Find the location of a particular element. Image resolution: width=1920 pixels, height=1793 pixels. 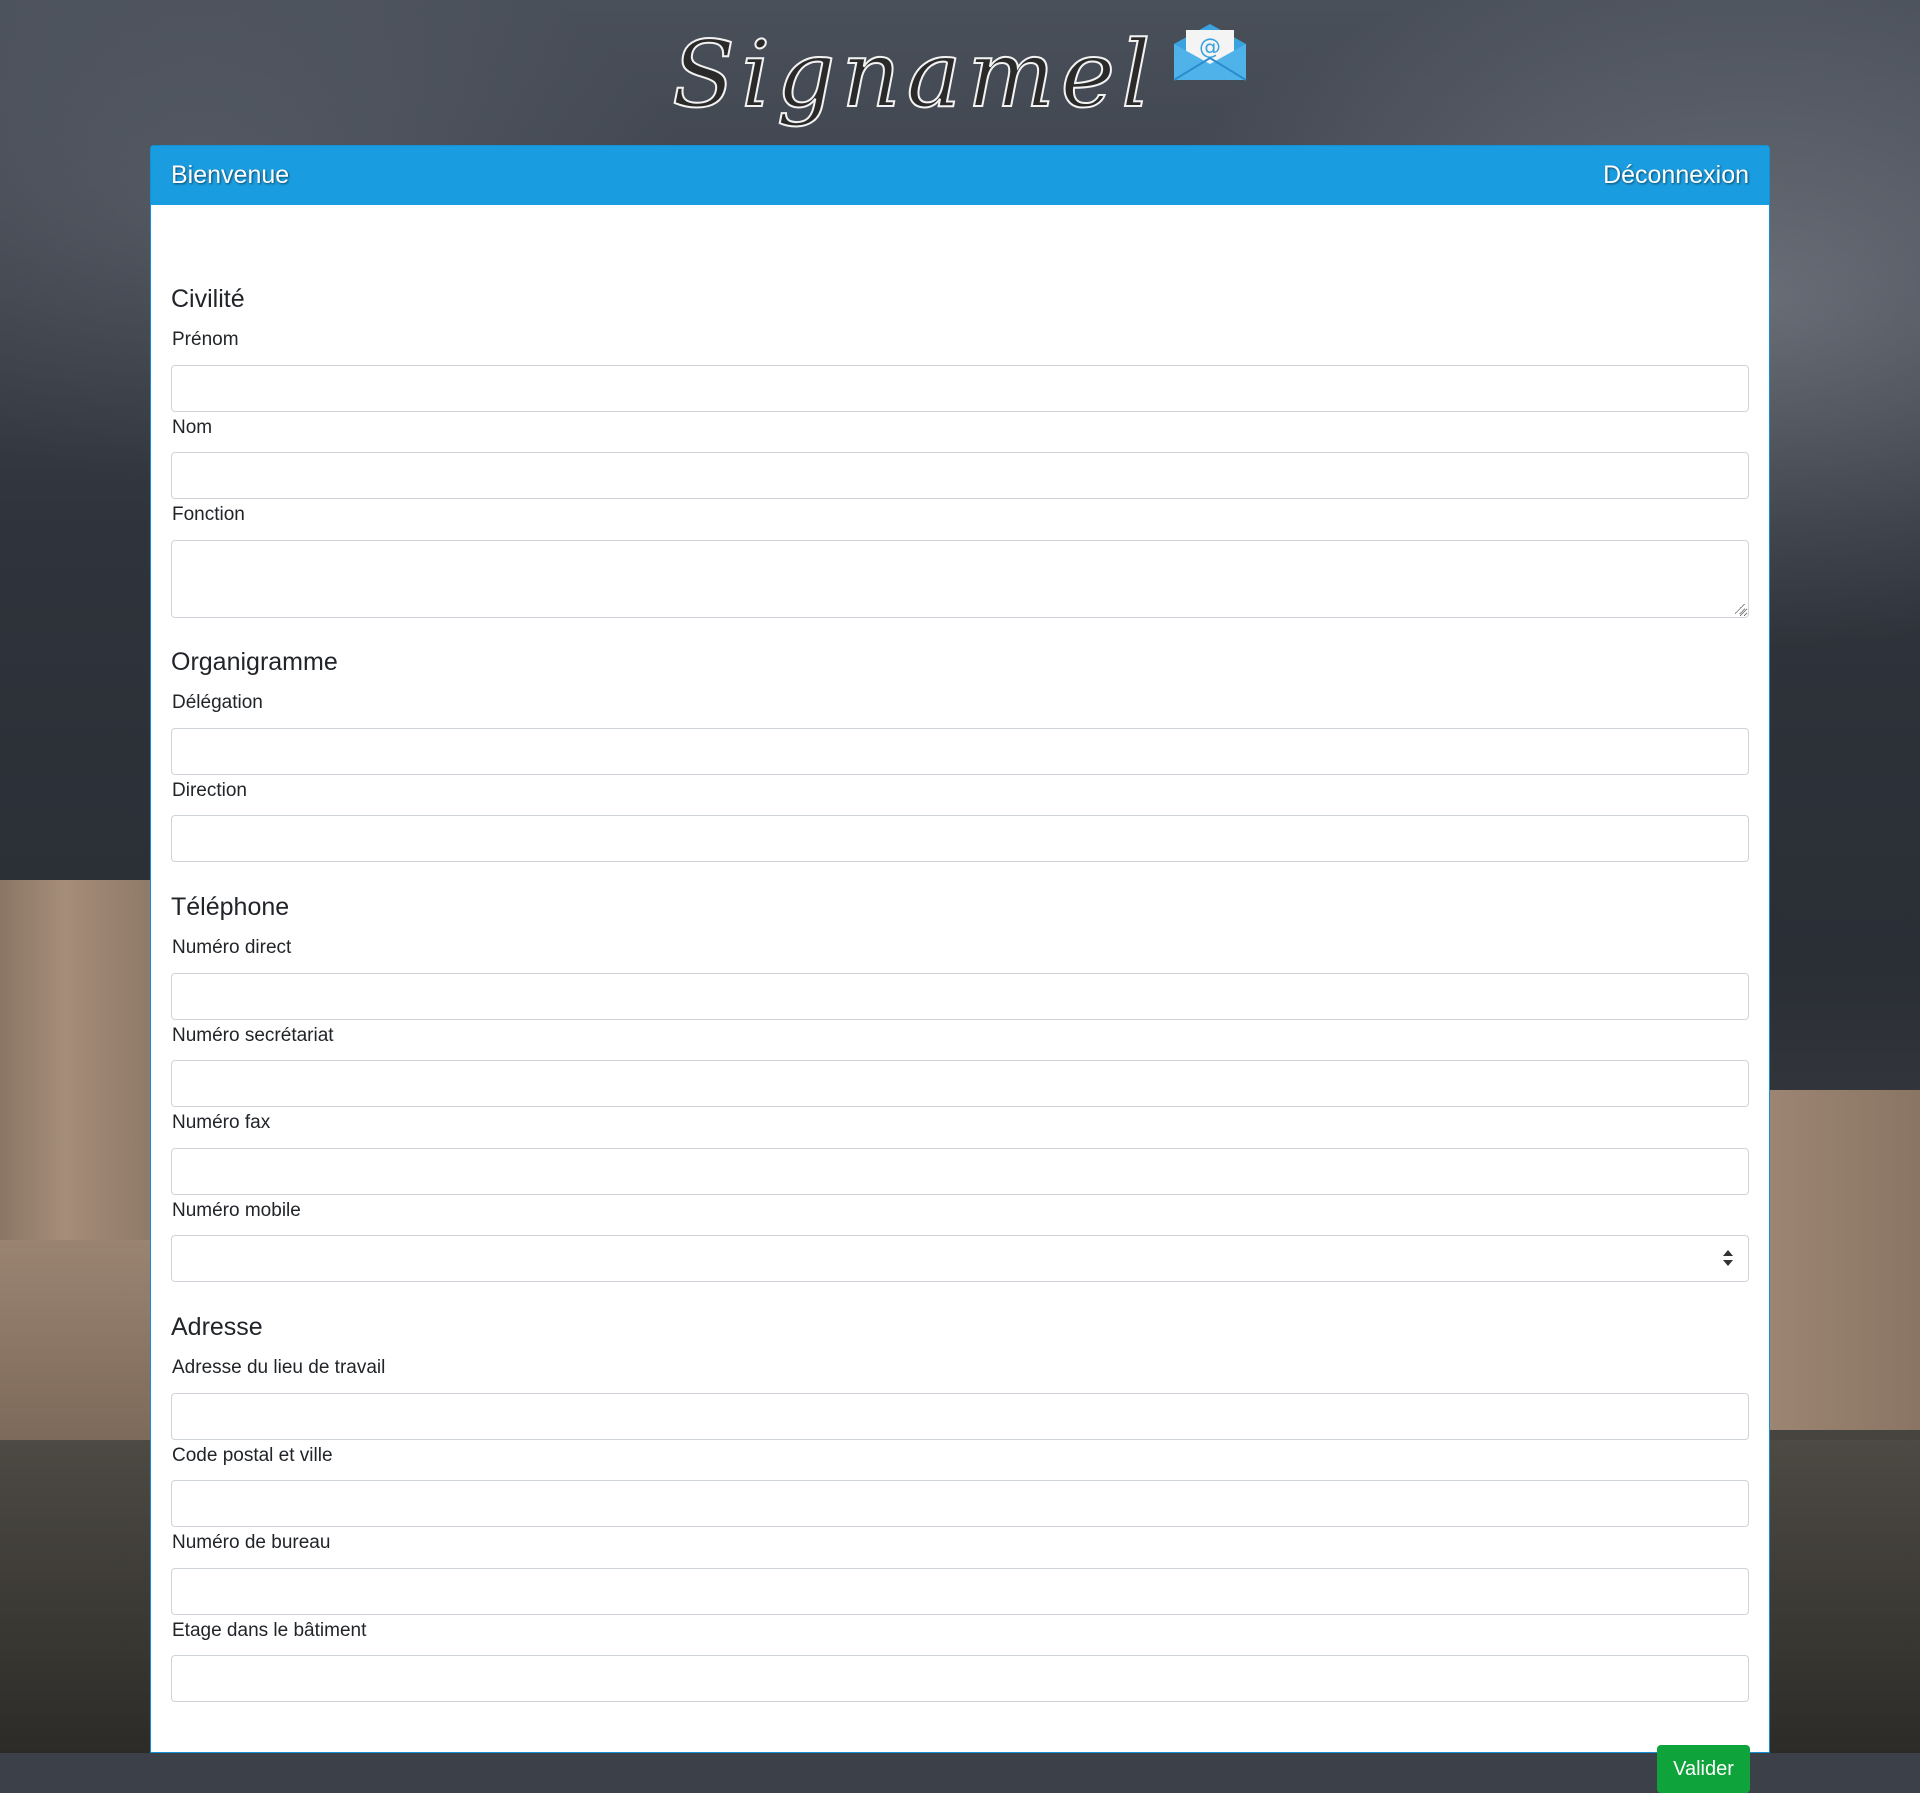

direction-input is located at coordinates (960, 838).